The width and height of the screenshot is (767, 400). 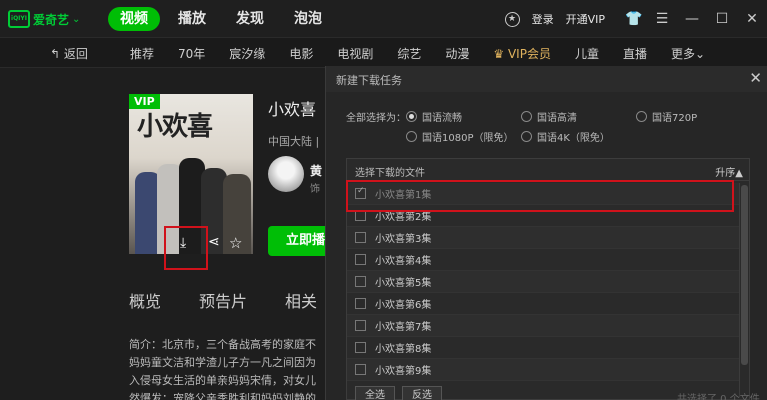 I want to click on category-more: 更多⌄, so click(x=688, y=53).